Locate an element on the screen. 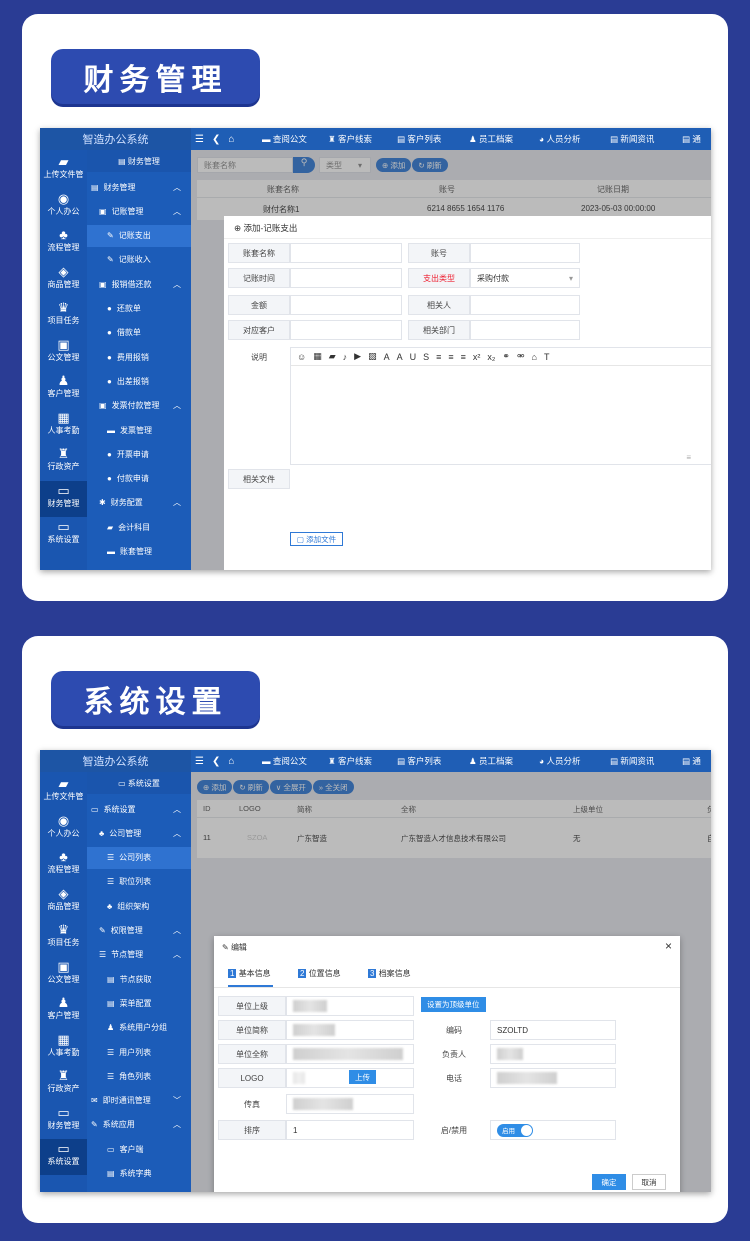 This screenshot has height=1241, width=750. phone-field is located at coordinates (553, 1078).